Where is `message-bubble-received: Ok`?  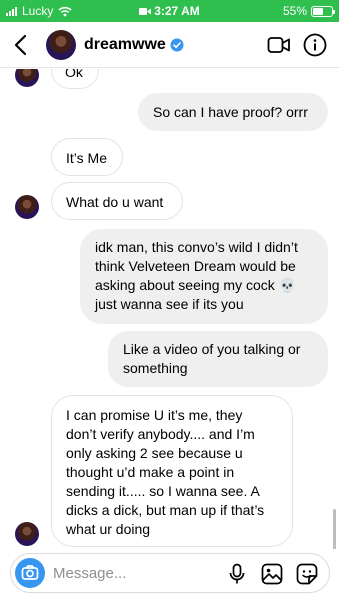
message-bubble-received: Ok is located at coordinates (75, 79).